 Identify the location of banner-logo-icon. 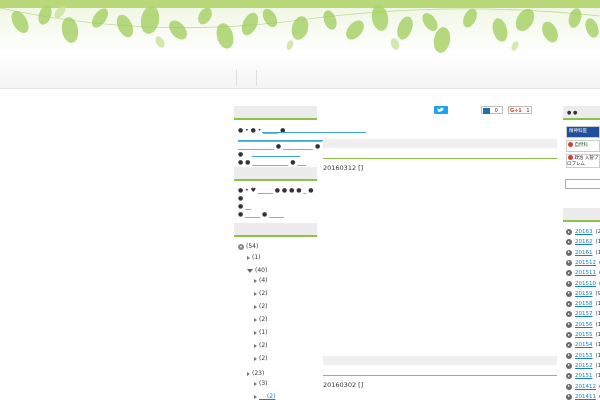
(570, 157).